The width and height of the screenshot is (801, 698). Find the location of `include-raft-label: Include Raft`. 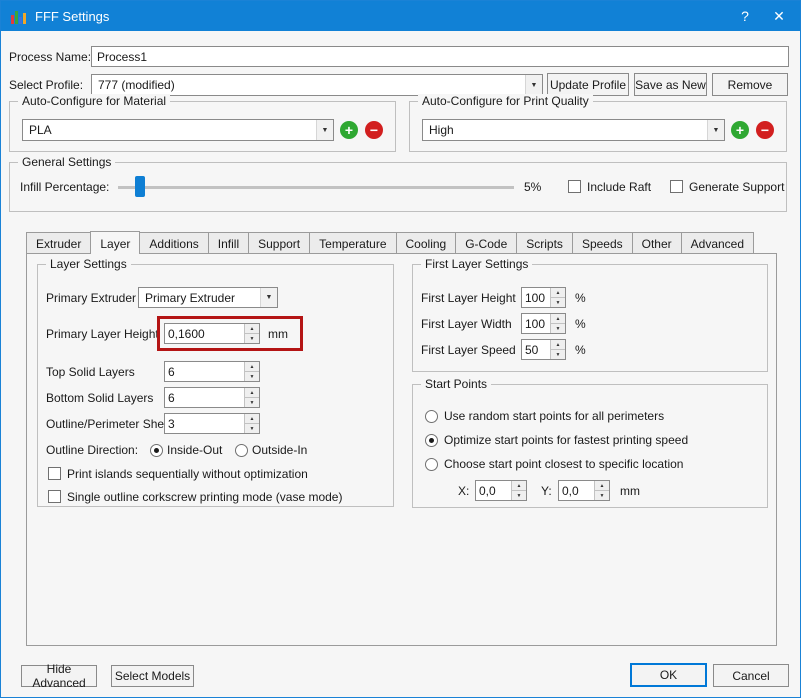

include-raft-label: Include Raft is located at coordinates (619, 187).